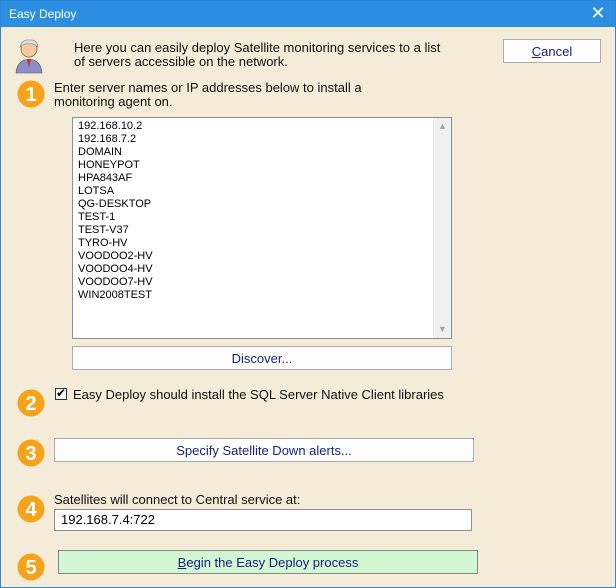 Image resolution: width=616 pixels, height=588 pixels. I want to click on server-list-item: VOODOO4-HV, so click(115, 269).